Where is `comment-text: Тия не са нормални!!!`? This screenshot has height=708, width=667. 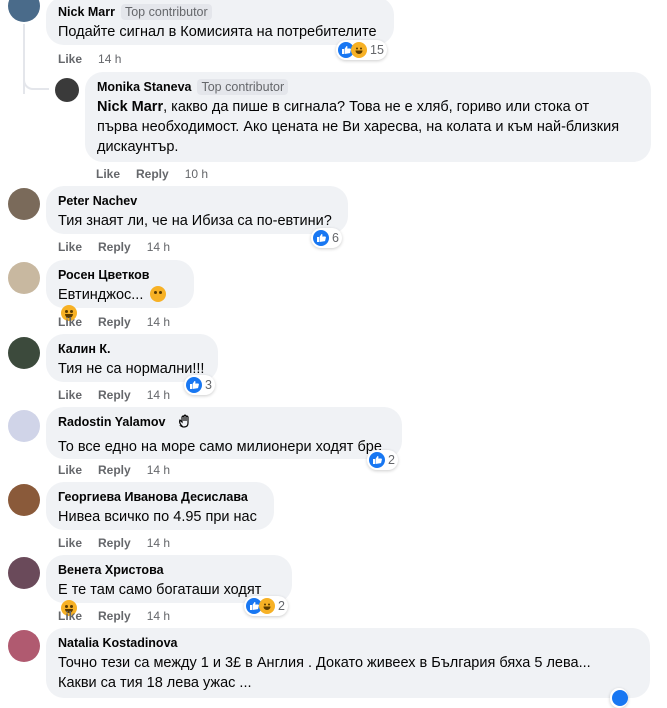
comment-text: Тия не са нормални!!! is located at coordinates (131, 369).